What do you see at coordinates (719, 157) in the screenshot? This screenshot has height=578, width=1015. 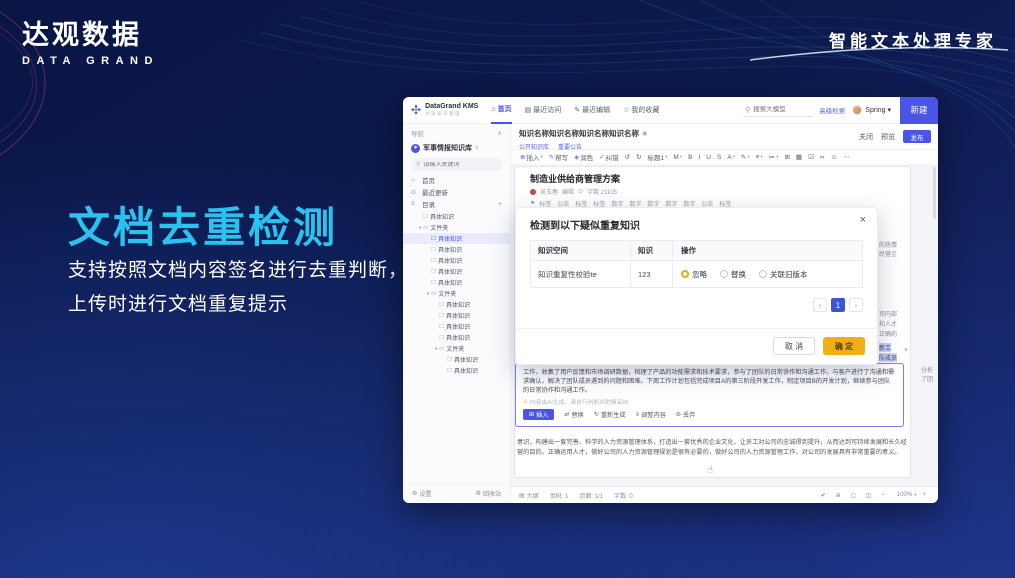 I see `strikethrough-icon: S` at bounding box center [719, 157].